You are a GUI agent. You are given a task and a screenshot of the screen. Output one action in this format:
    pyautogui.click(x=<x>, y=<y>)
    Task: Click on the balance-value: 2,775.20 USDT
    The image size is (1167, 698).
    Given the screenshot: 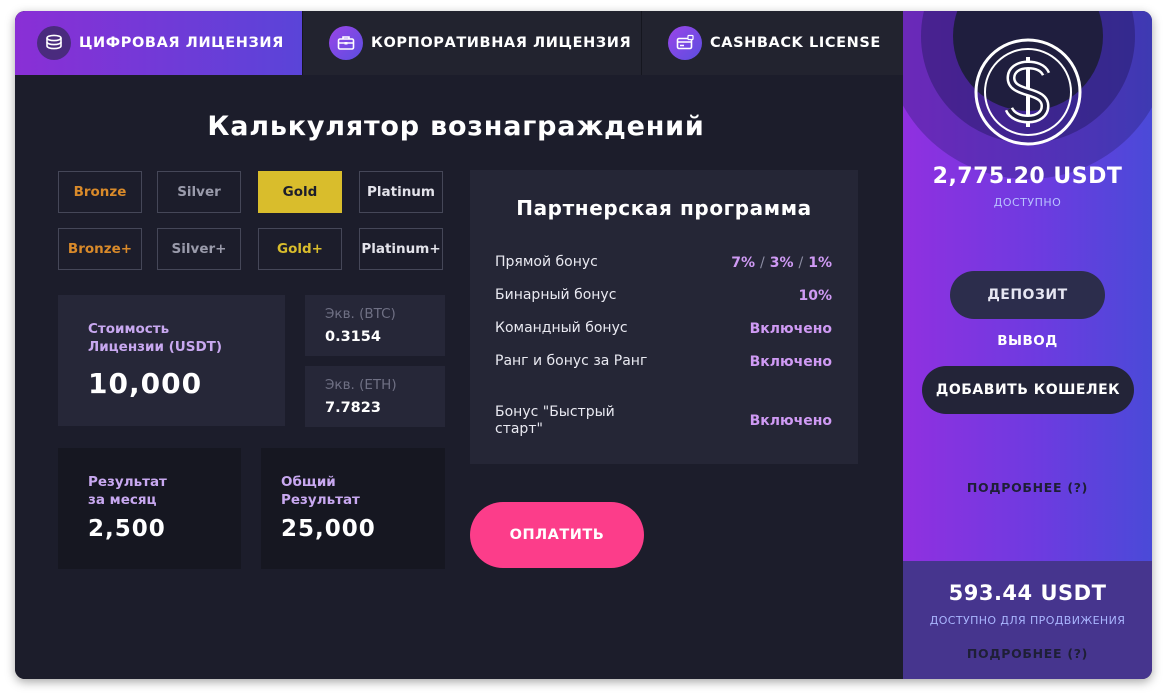 What is the action you would take?
    pyautogui.click(x=1027, y=176)
    